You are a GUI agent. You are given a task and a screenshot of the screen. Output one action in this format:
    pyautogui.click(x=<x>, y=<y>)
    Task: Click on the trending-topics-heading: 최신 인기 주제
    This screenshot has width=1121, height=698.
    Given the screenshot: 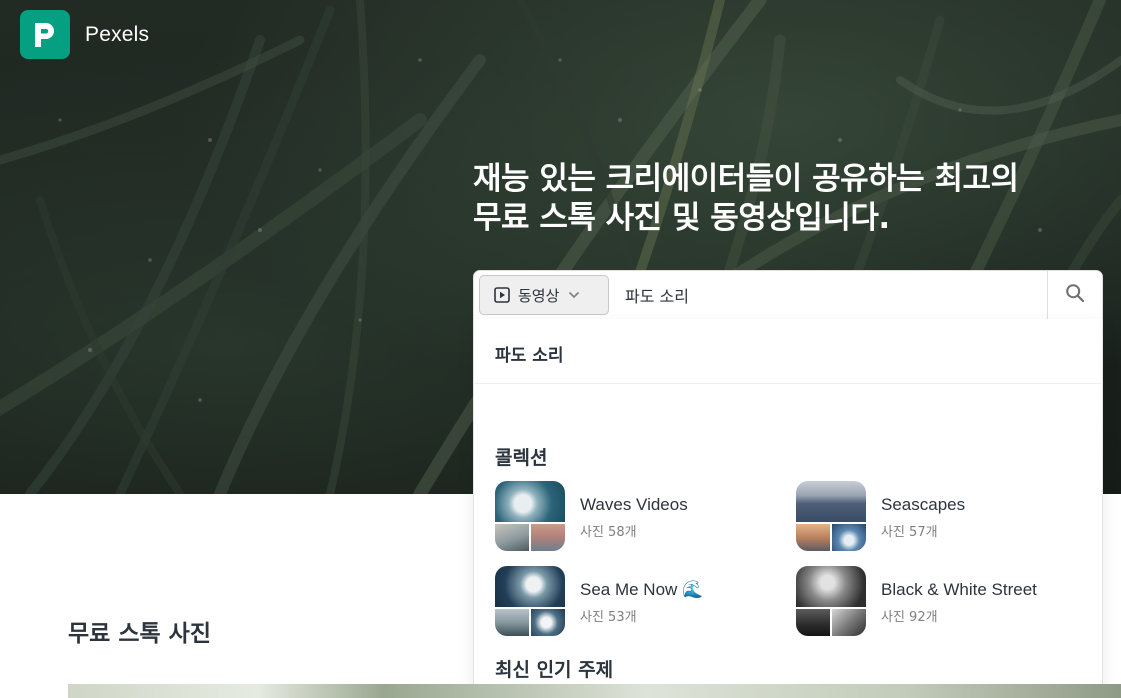 What is the action you would take?
    pyautogui.click(x=554, y=670)
    